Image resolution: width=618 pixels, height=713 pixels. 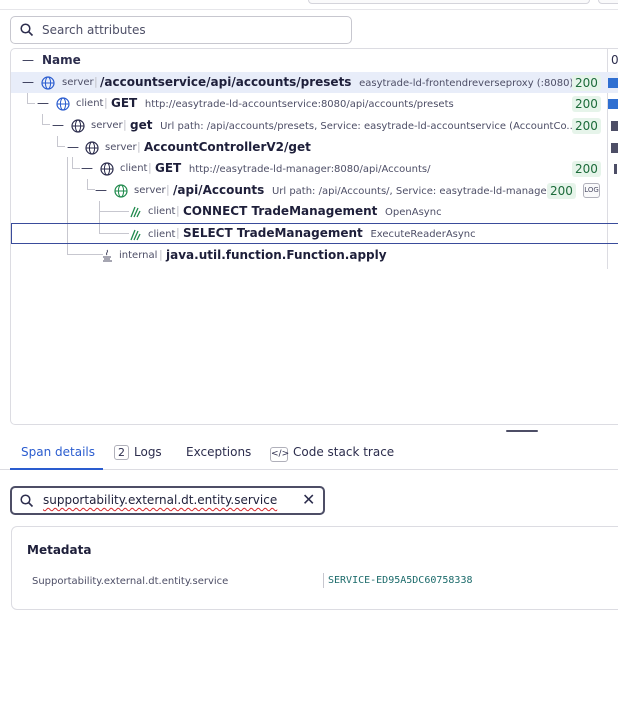 I want to click on span-name: java.util.function.Function.apply, so click(x=276, y=255).